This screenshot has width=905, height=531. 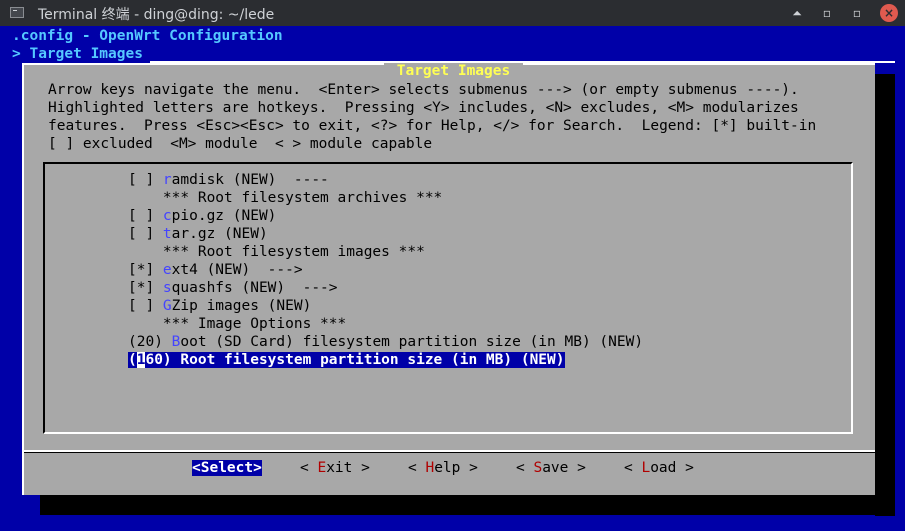 I want to click on hotkey-letter: L, so click(x=646, y=468).